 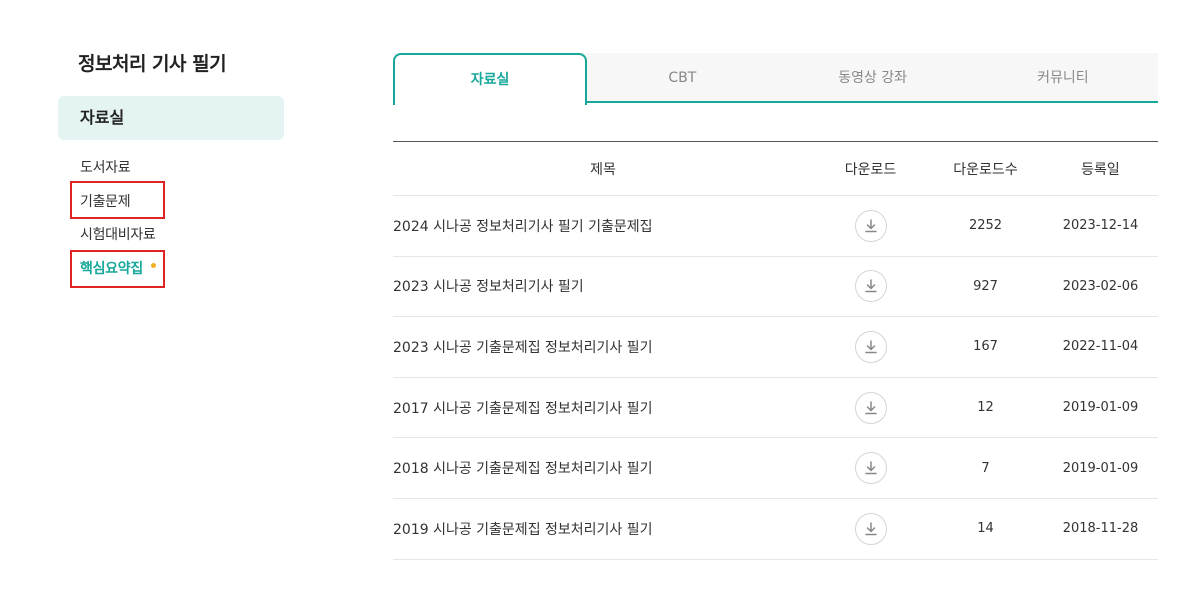 What do you see at coordinates (171, 203) in the screenshot?
I see `sidebar-item-past-exams: 기출문제` at bounding box center [171, 203].